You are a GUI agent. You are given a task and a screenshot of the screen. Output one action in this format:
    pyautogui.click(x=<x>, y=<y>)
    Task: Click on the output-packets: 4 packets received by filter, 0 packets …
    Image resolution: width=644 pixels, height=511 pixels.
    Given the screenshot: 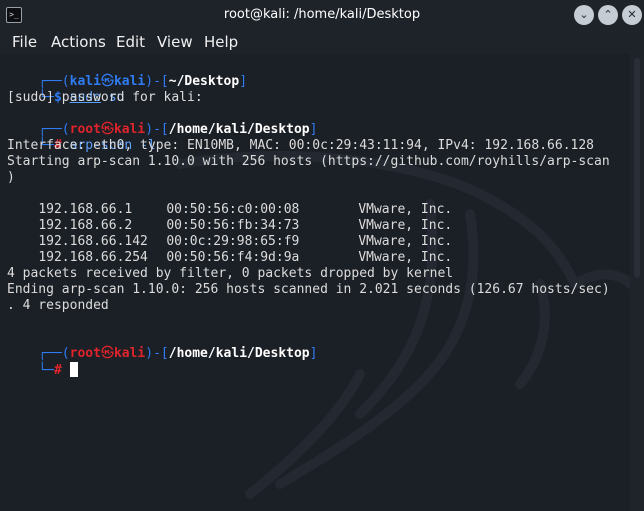 What is the action you would take?
    pyautogui.click(x=230, y=273)
    